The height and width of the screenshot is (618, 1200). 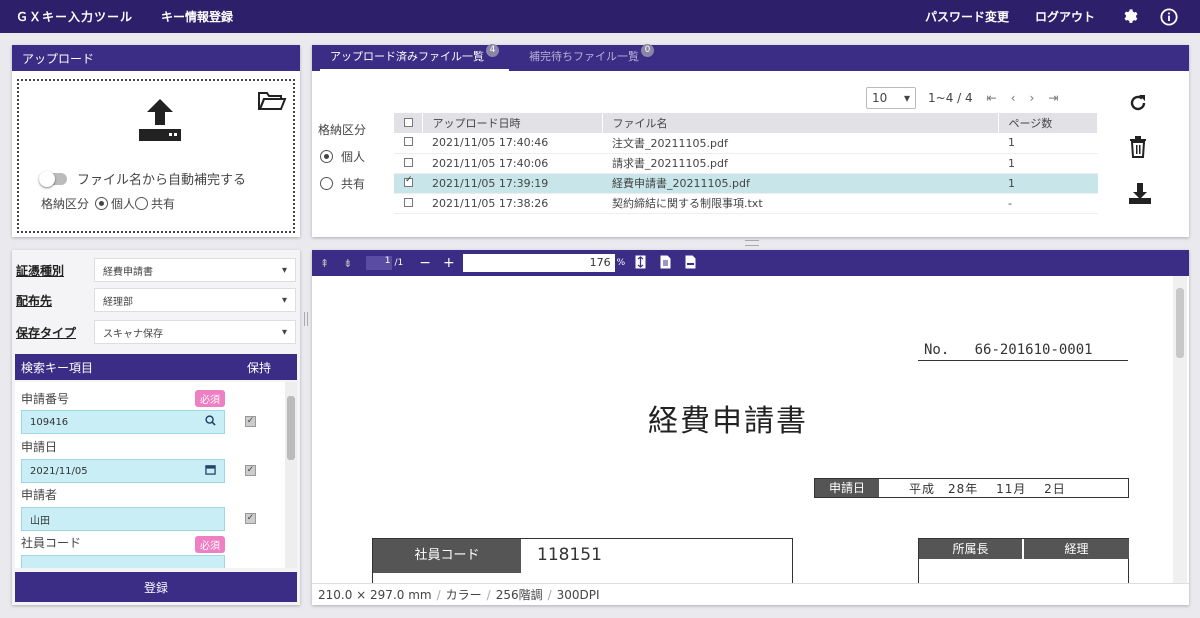 I want to click on storage-personal-radio, so click(x=326, y=156).